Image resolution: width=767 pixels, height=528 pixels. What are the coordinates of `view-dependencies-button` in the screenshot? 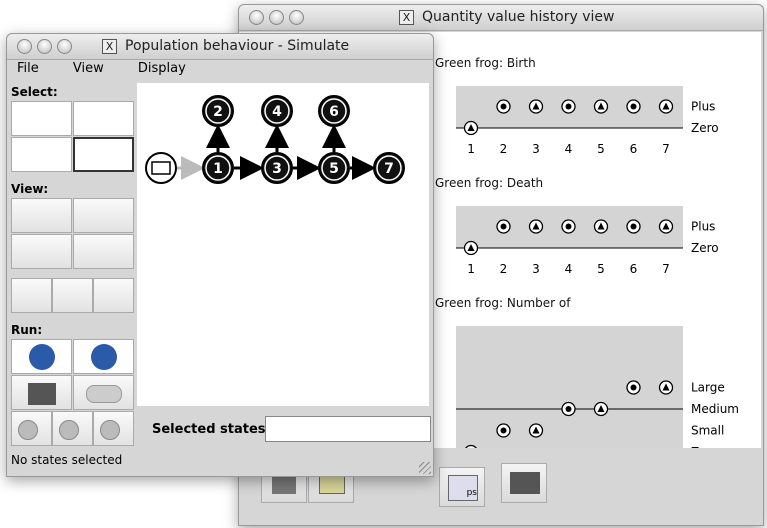 It's located at (41, 251).